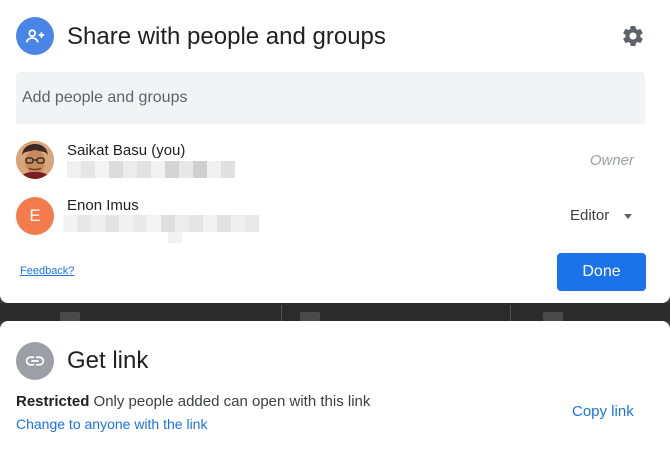  What do you see at coordinates (335, 312) in the screenshot?
I see `background-file-list` at bounding box center [335, 312].